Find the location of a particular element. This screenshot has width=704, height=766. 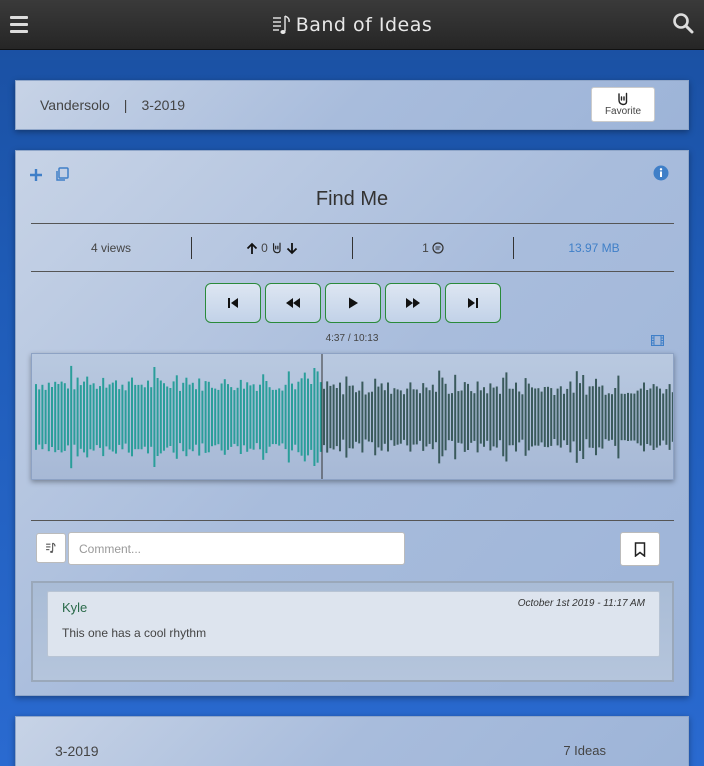

session-date: 3-2019 is located at coordinates (163, 105).